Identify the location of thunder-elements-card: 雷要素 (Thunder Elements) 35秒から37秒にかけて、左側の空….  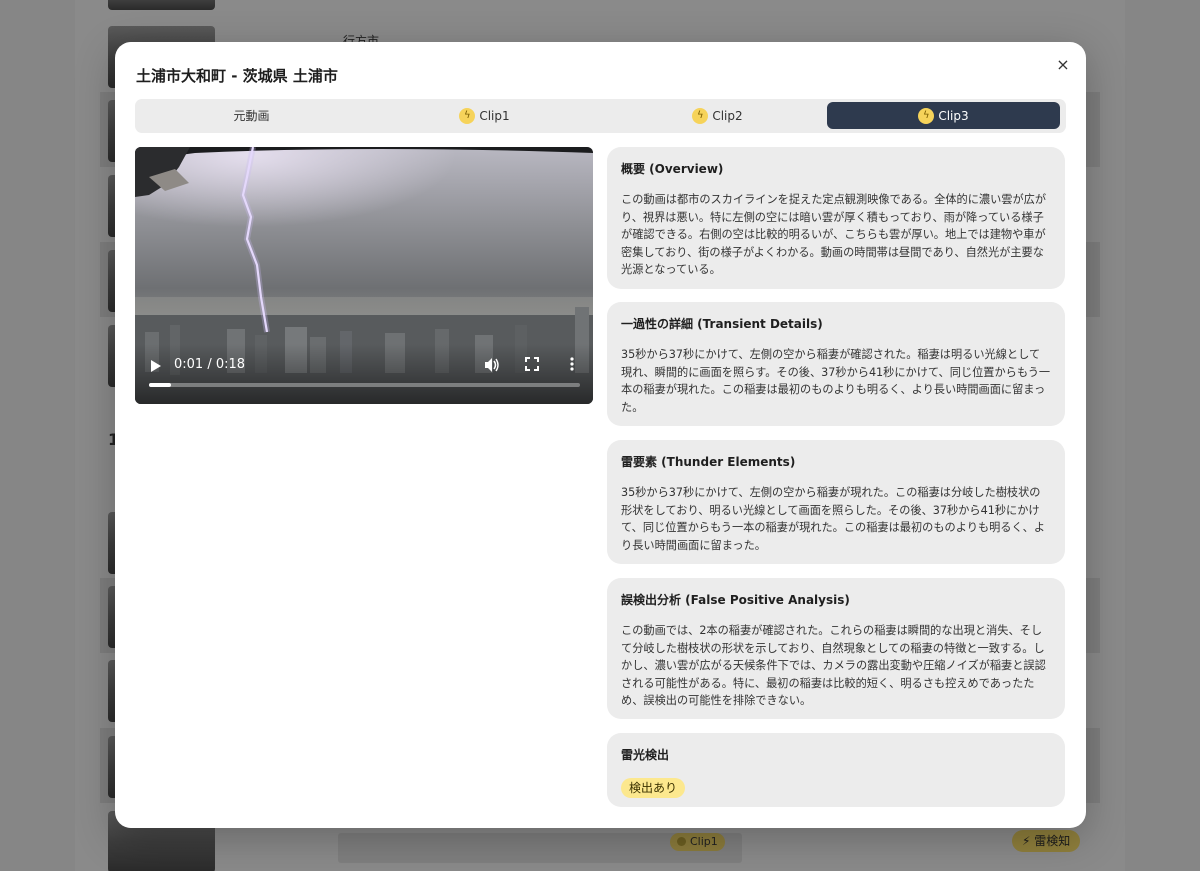
(836, 502).